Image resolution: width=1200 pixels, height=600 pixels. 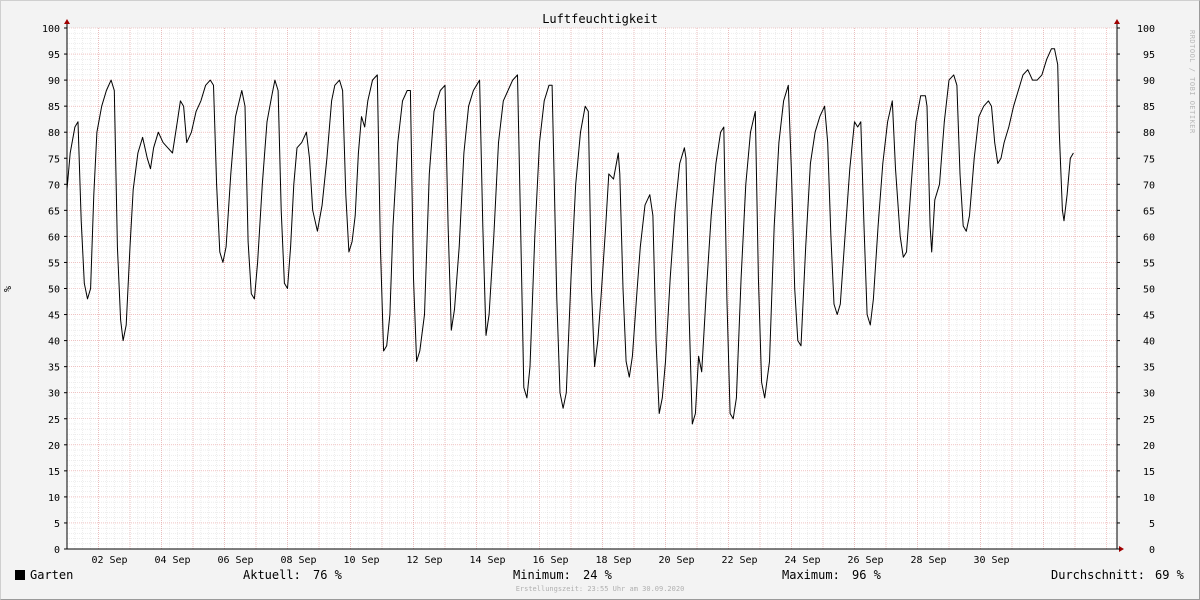 What do you see at coordinates (1152, 550) in the screenshot?
I see `y-tick-label-right: 0` at bounding box center [1152, 550].